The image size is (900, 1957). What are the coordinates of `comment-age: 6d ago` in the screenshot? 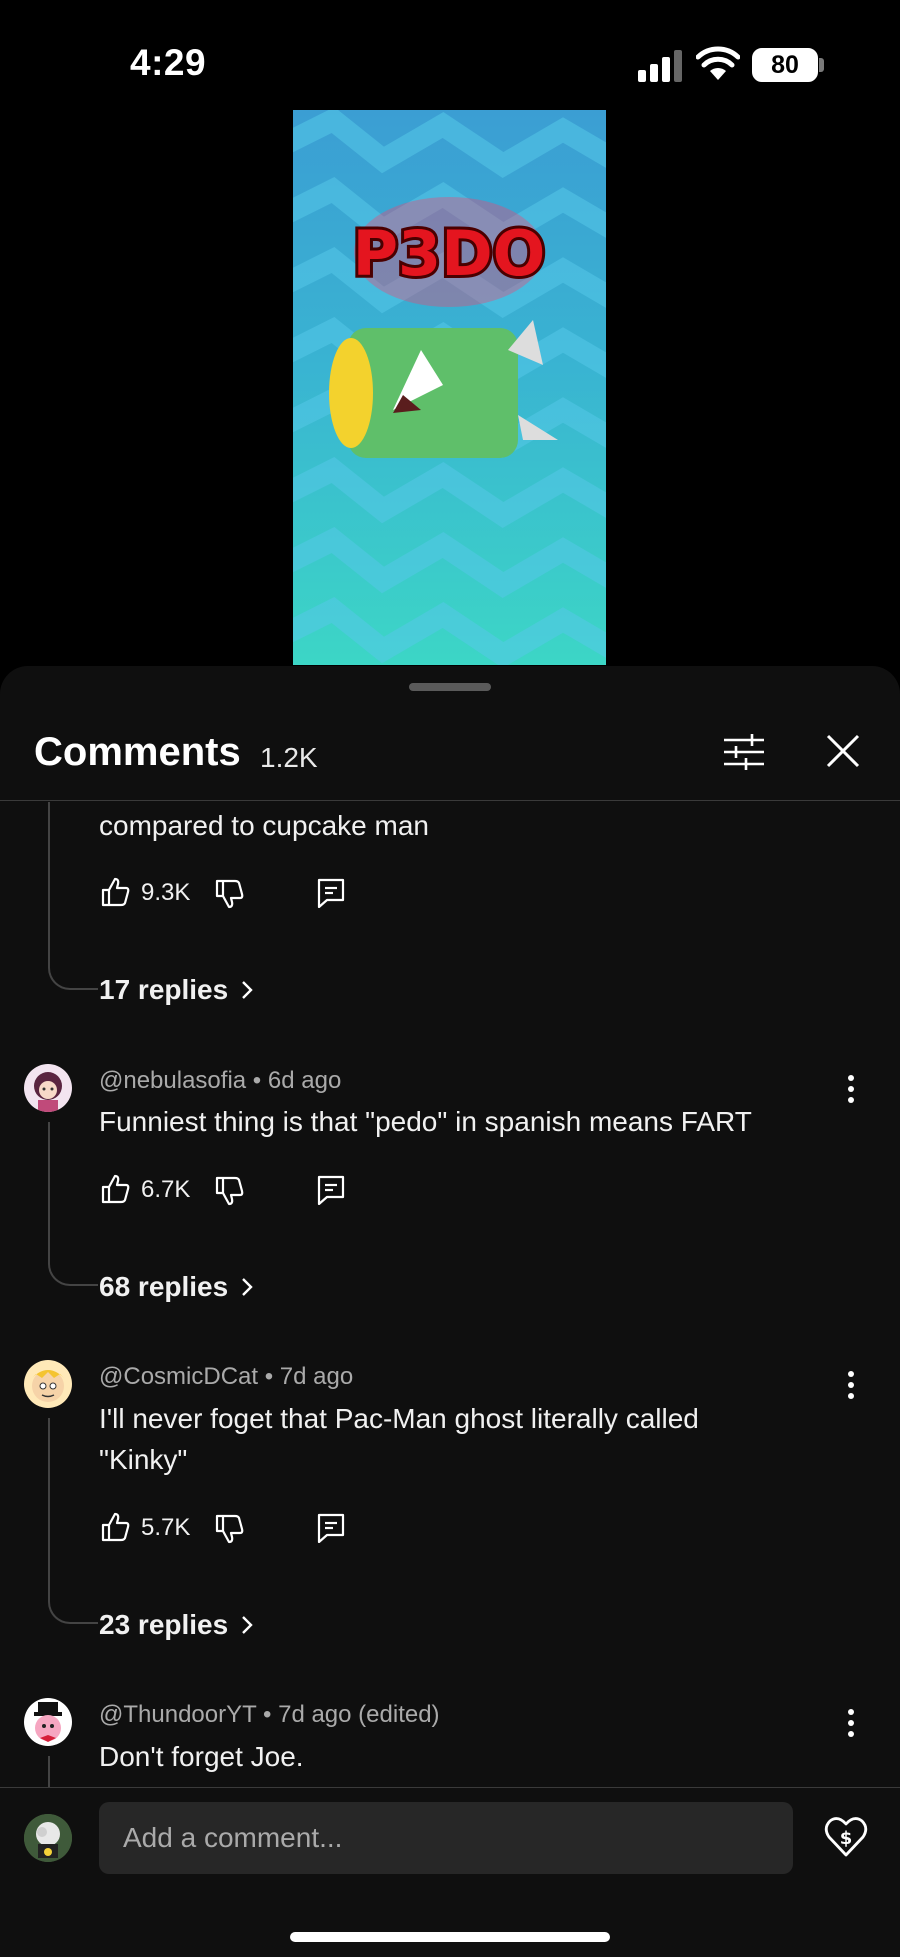 It's located at (304, 1080).